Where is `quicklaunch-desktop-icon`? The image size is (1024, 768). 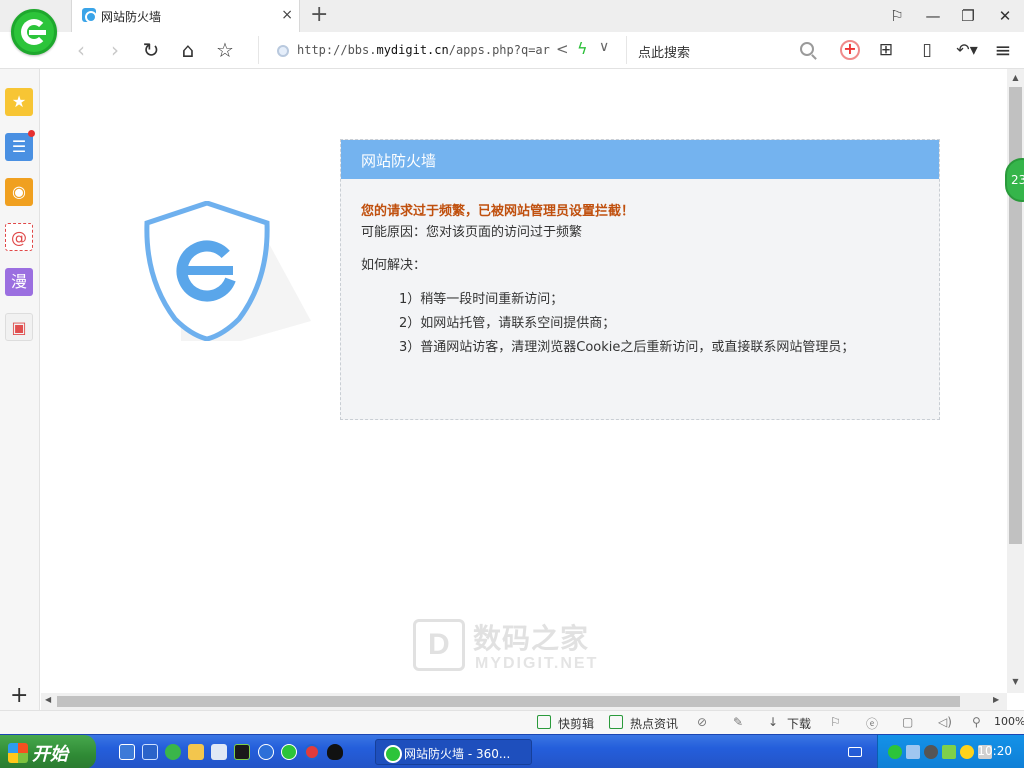
quicklaunch-desktop-icon is located at coordinates (150, 752).